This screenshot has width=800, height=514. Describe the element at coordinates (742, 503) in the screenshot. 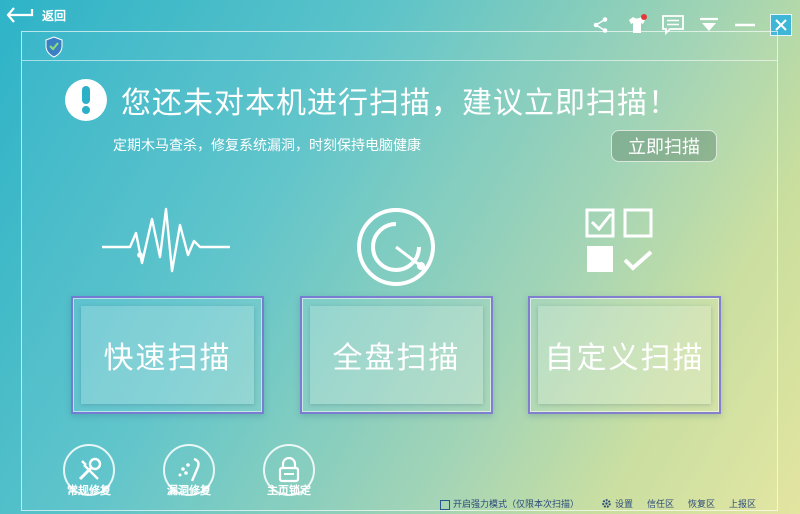

I see `report-zone-link: 上报区` at that location.